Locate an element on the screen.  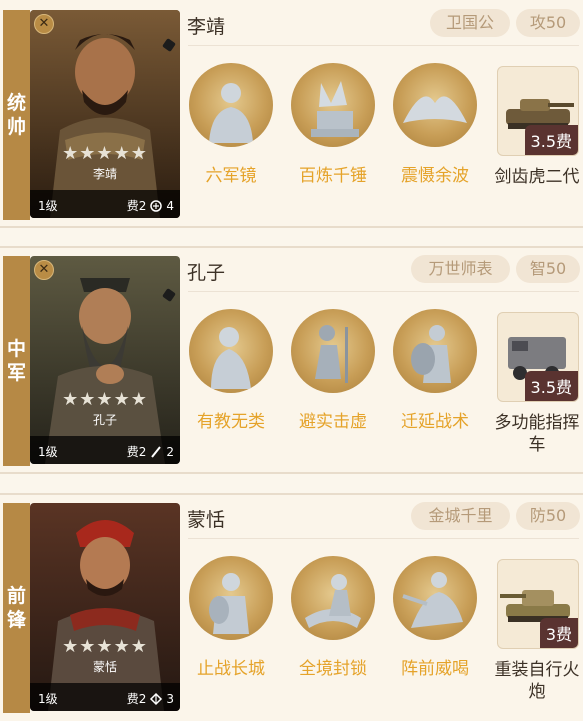
title-tag: 卫国公 is located at coordinates (470, 23).